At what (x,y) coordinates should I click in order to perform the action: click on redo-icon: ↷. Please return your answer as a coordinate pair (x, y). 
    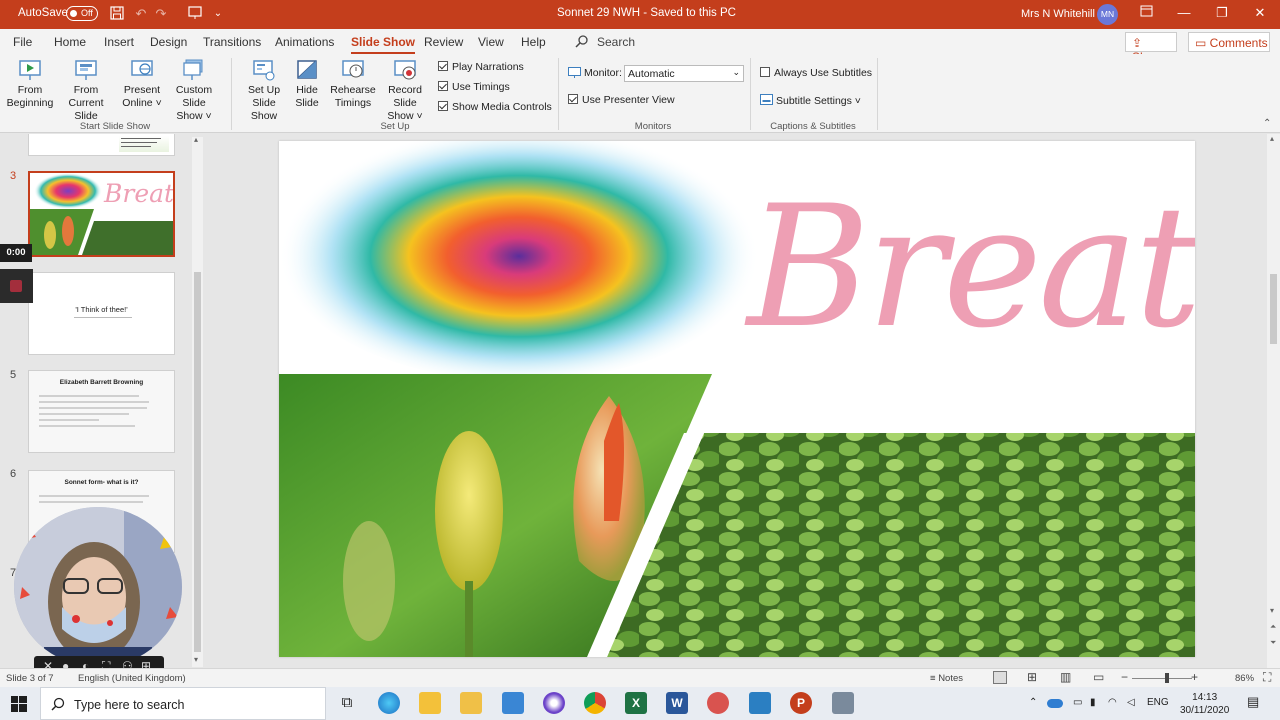
    Looking at the image, I should click on (161, 14).